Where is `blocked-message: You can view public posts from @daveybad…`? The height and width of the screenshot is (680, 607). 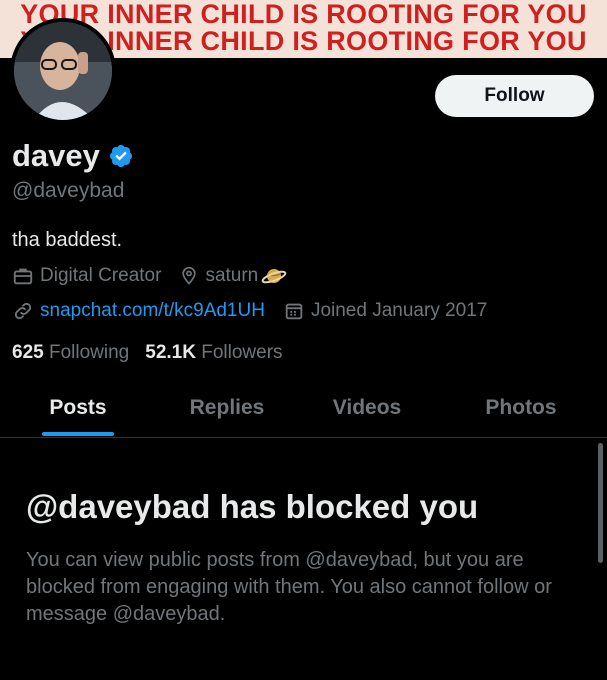 blocked-message: You can view public posts from @daveybad… is located at coordinates (289, 587).